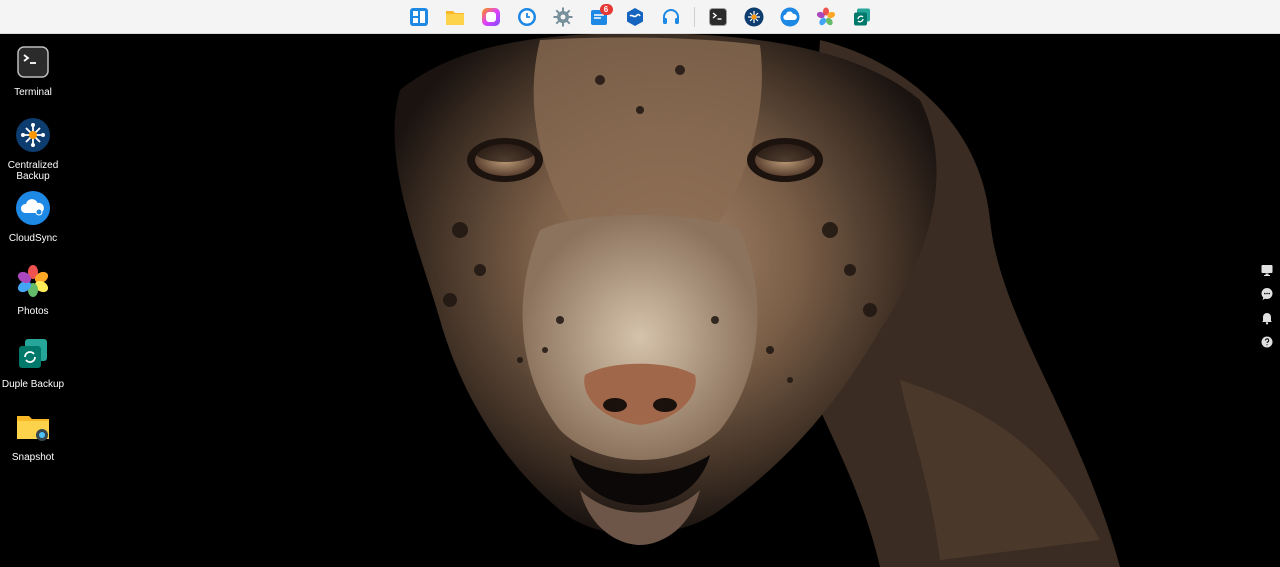 The height and width of the screenshot is (567, 1280). I want to click on box-icon, so click(634, 16).